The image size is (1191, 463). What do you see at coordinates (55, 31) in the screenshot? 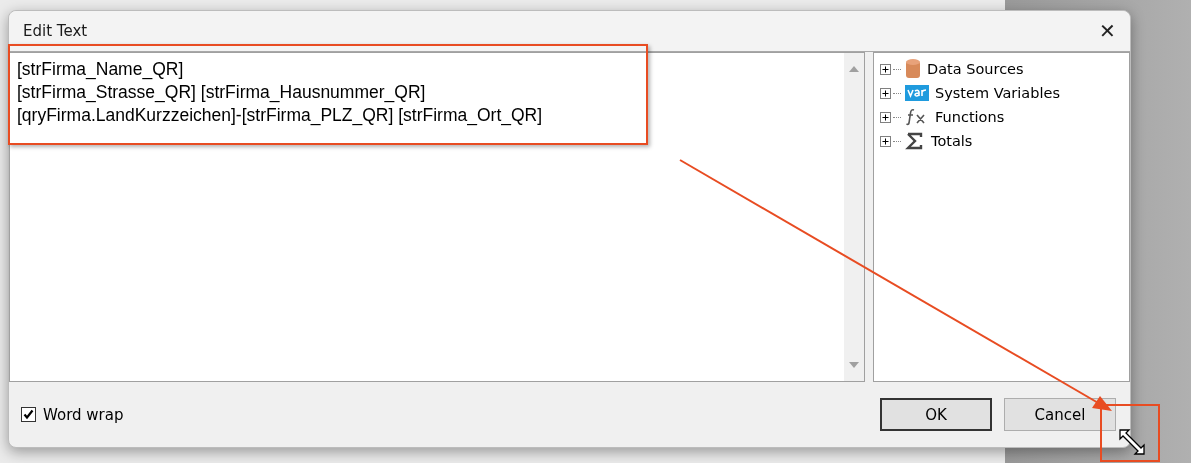
I see `window-title: Edit Text` at bounding box center [55, 31].